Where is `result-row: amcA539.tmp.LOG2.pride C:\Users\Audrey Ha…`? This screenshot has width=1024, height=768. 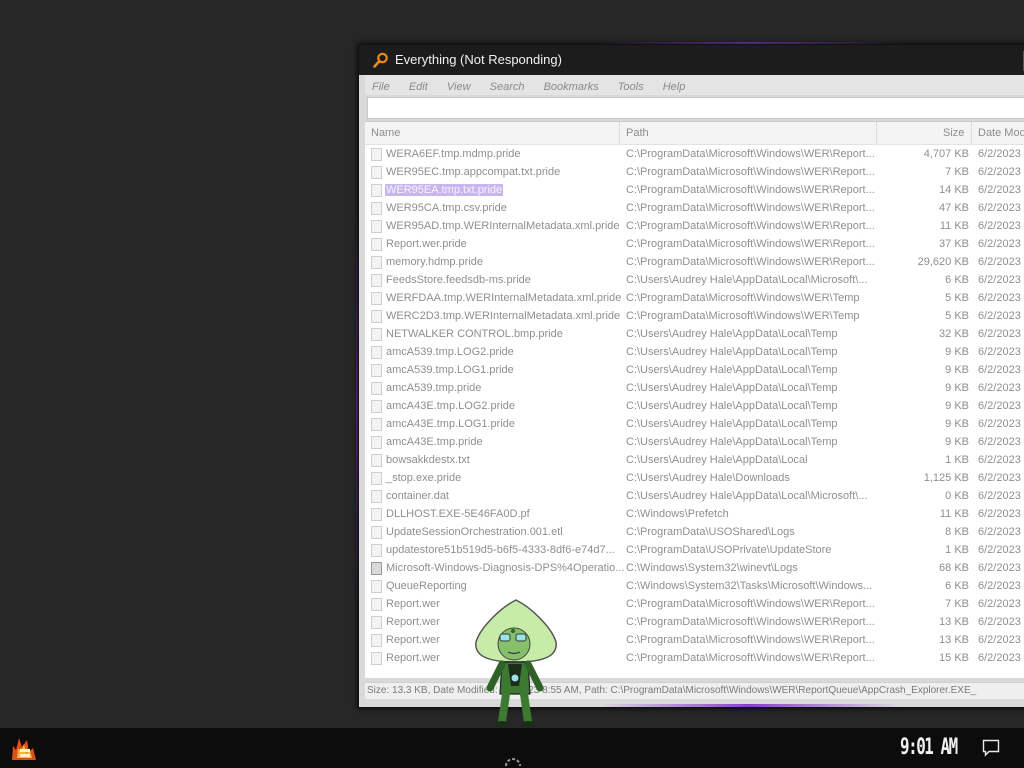 result-row: amcA539.tmp.LOG2.pride C:\Users\Audrey Ha… is located at coordinates (694, 353).